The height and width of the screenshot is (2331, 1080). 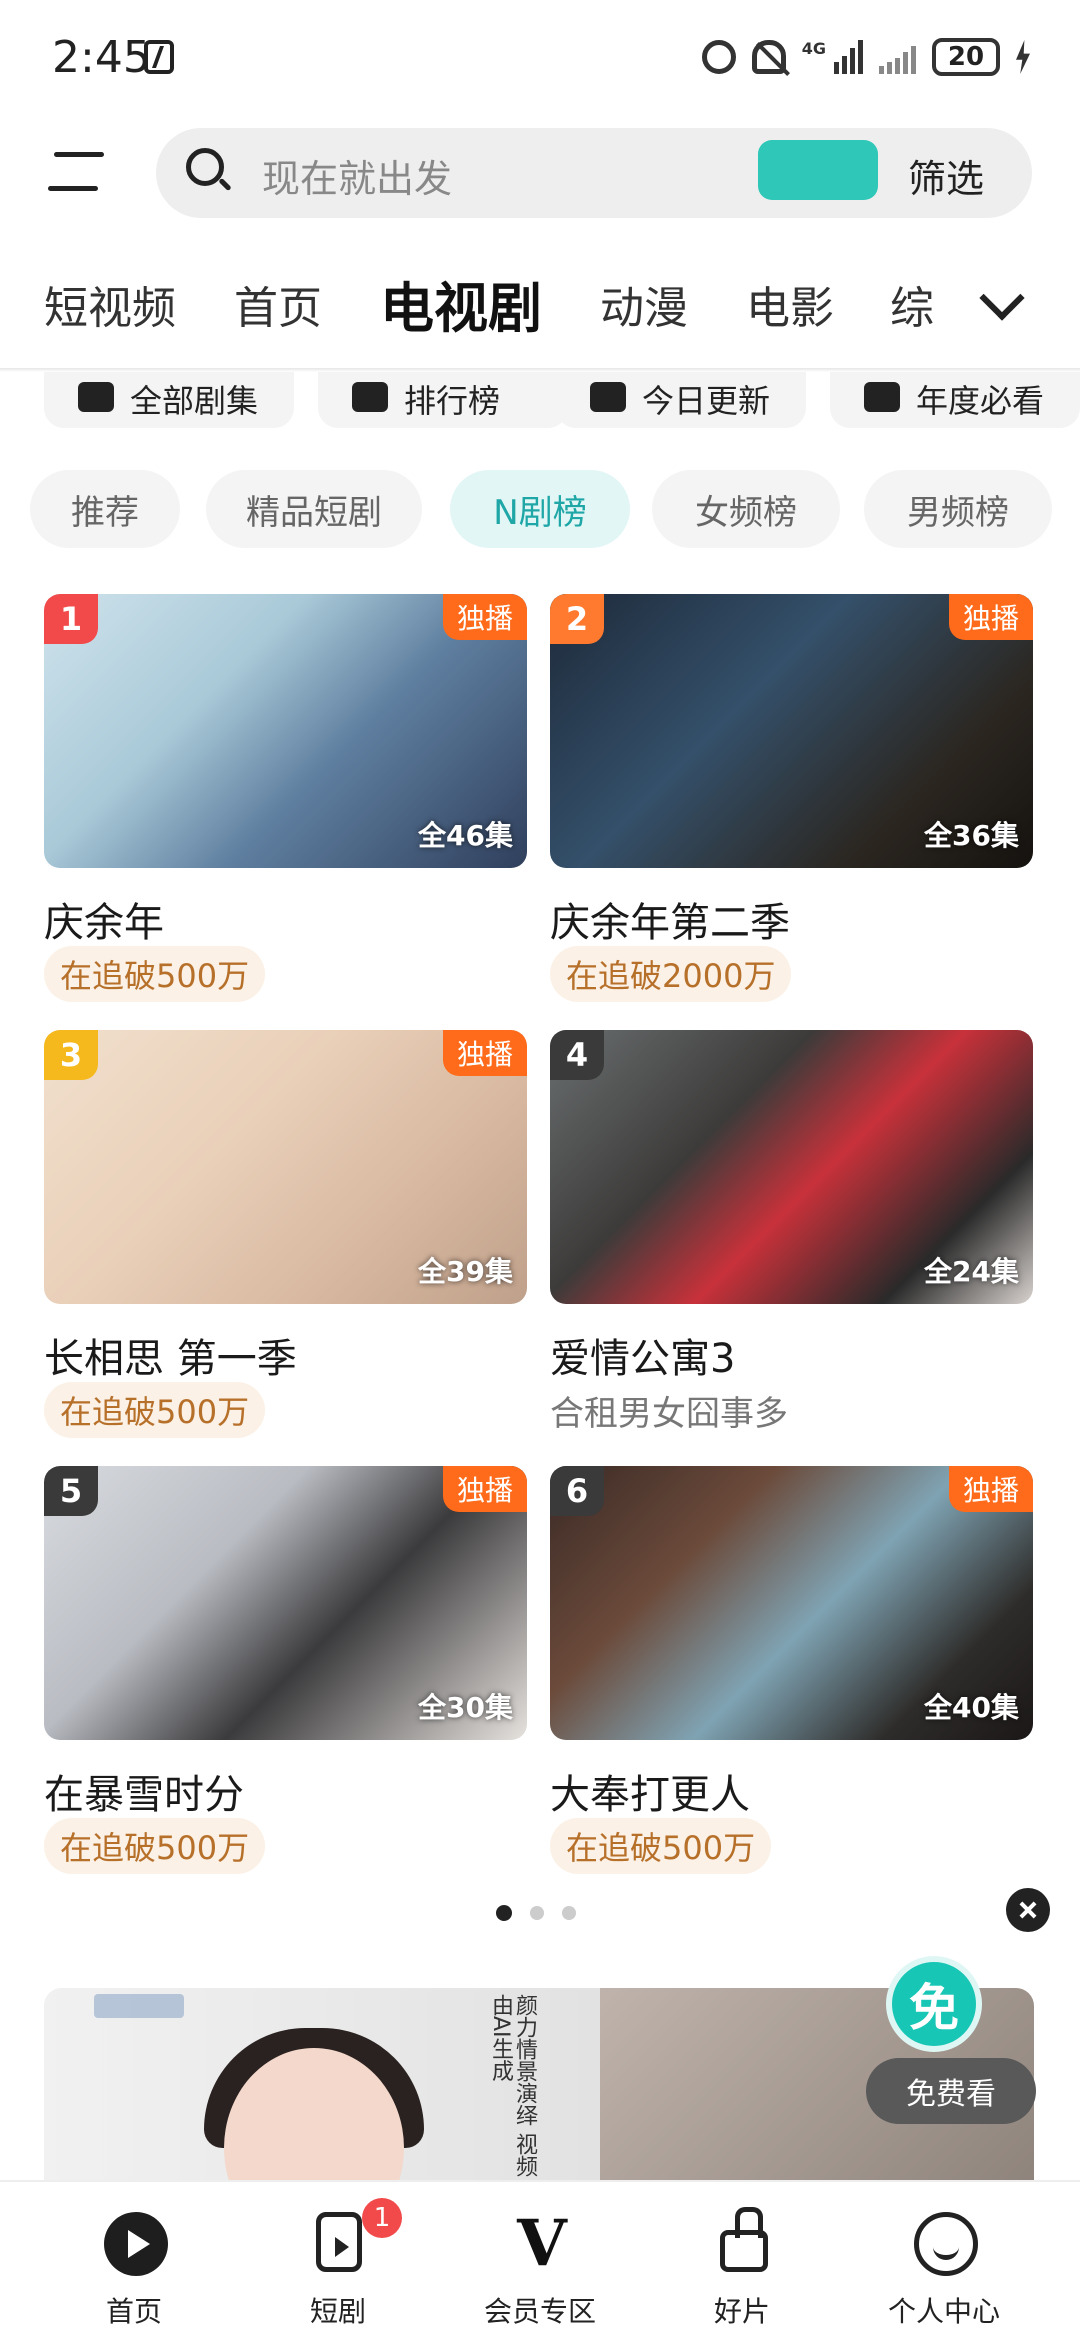 What do you see at coordinates (540, 60) in the screenshot?
I see `status-bar: 2:45 4G 20` at bounding box center [540, 60].